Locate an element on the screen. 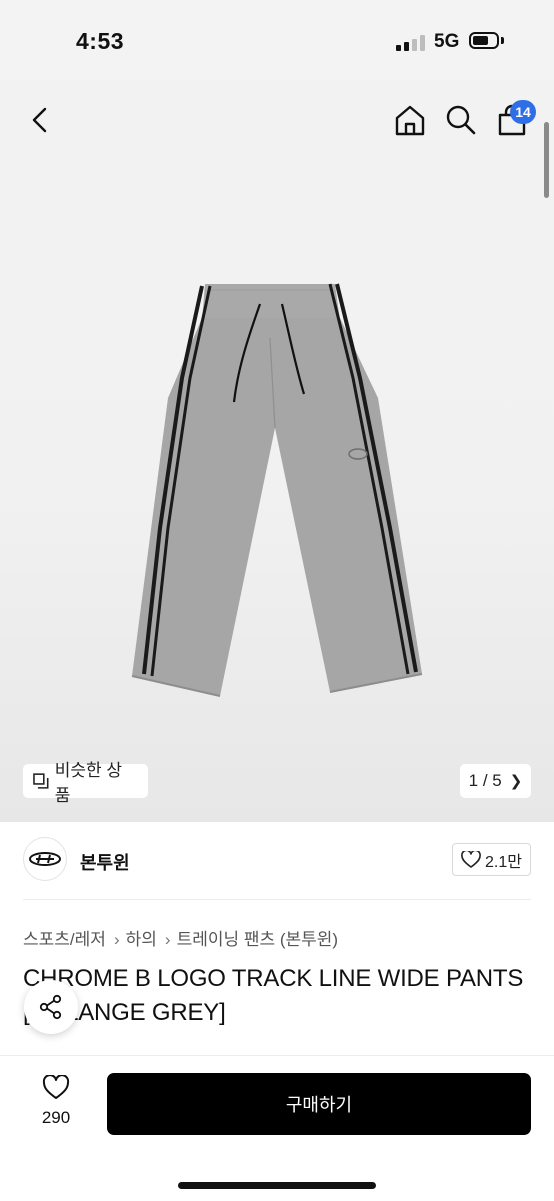  breadcrumb-item: 스포츠/레저 is located at coordinates (64, 939).